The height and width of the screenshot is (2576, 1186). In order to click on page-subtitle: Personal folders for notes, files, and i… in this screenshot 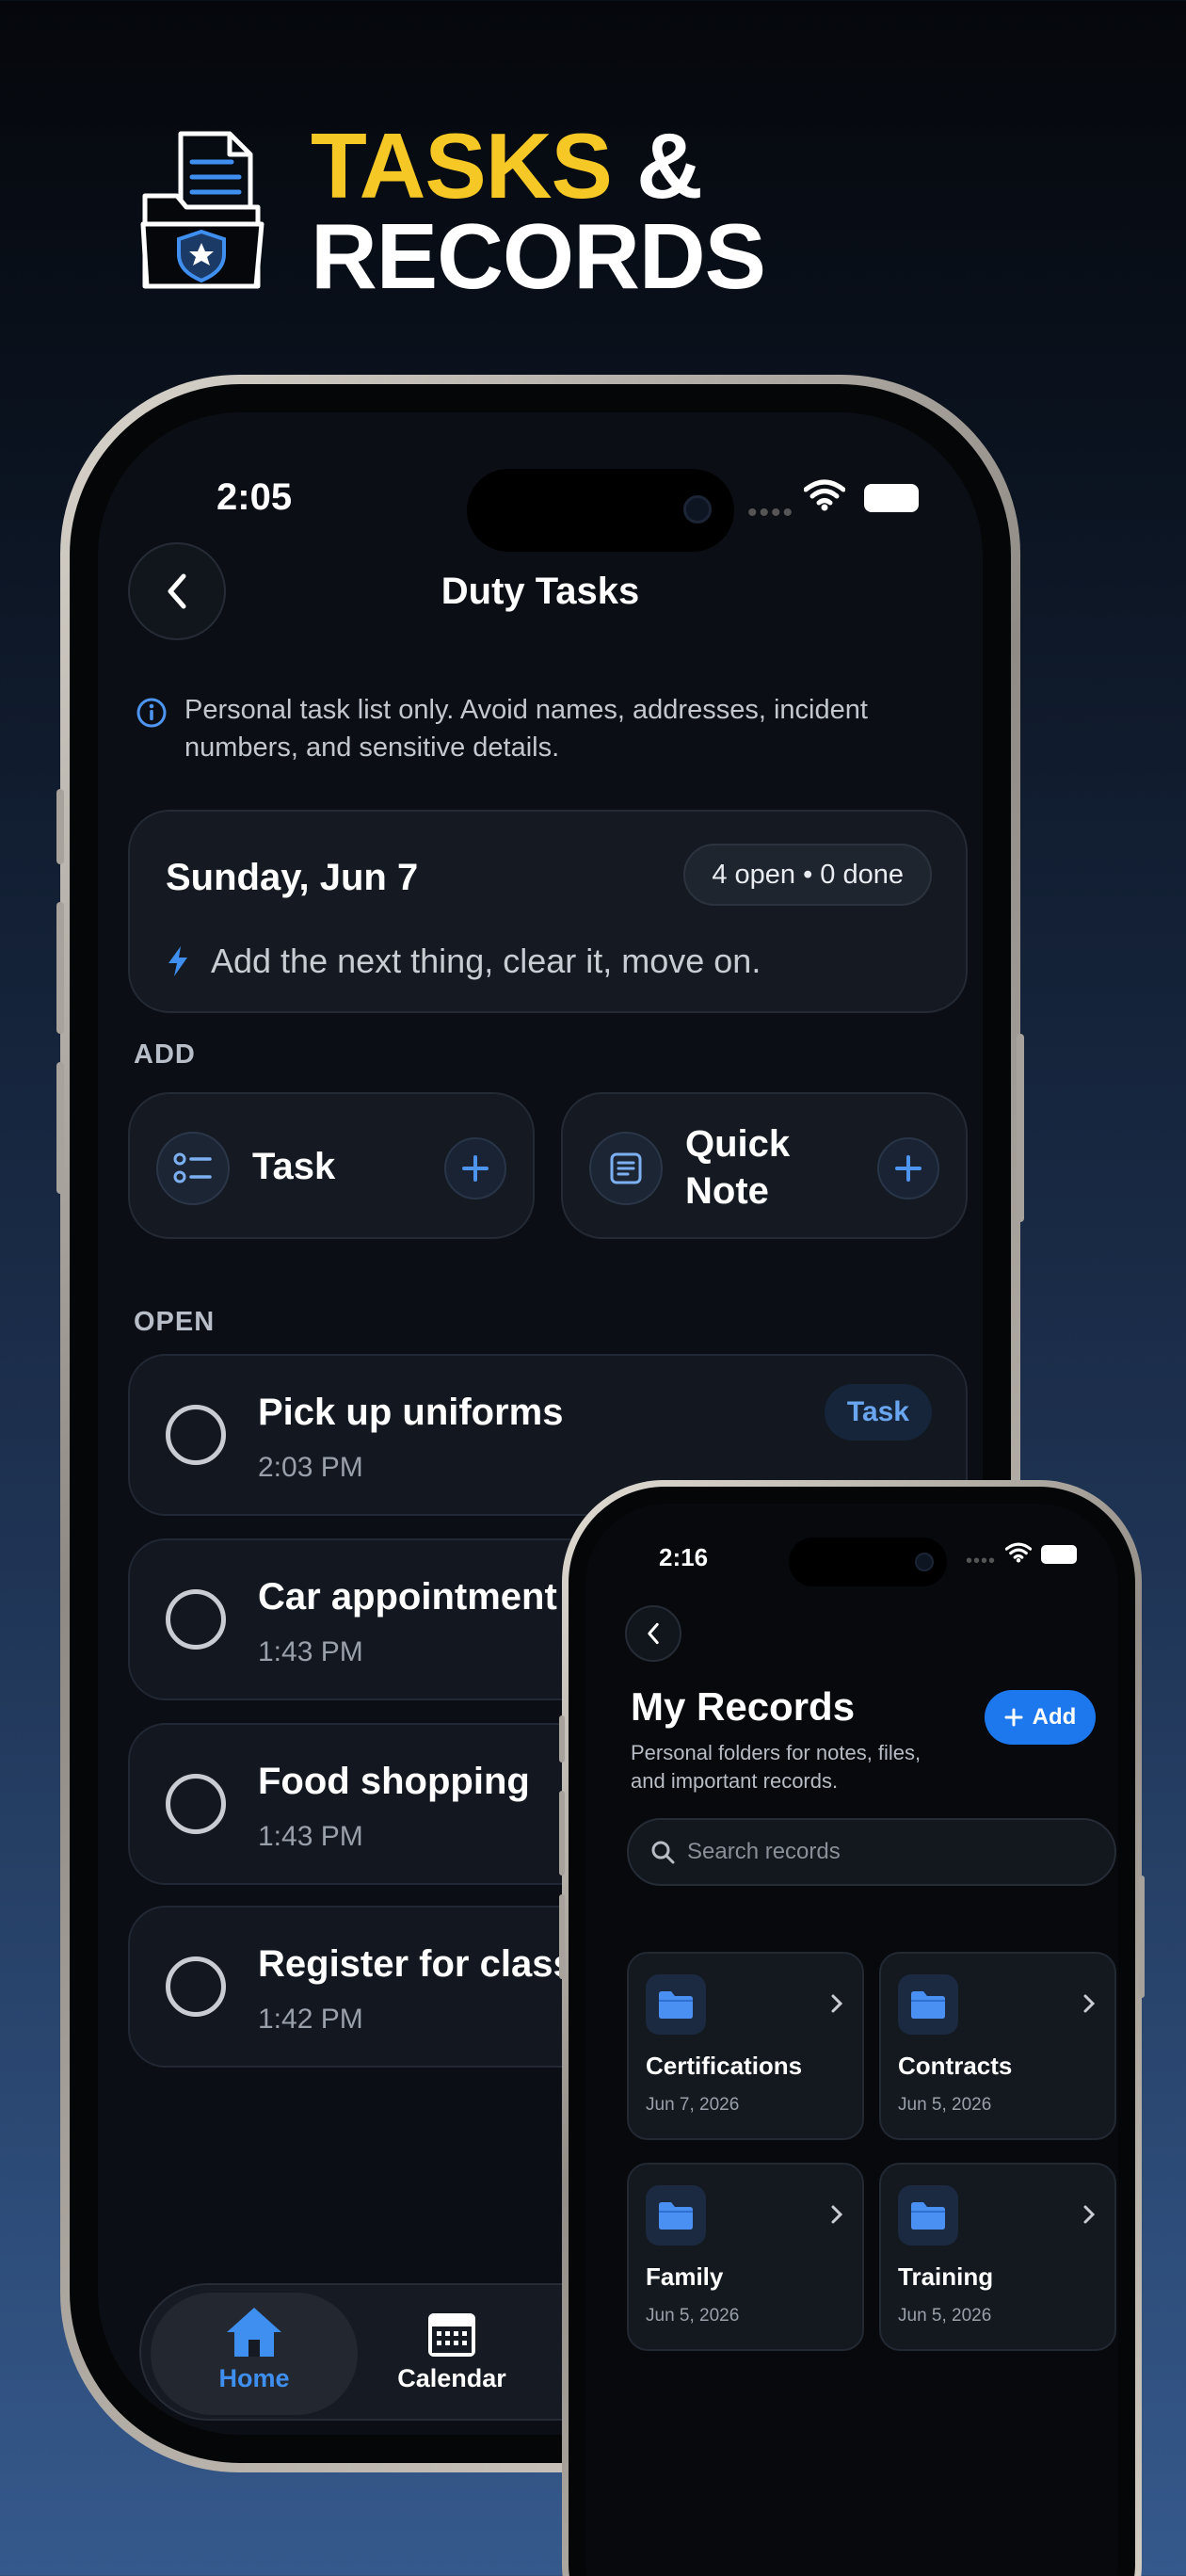, I will do `click(776, 1767)`.